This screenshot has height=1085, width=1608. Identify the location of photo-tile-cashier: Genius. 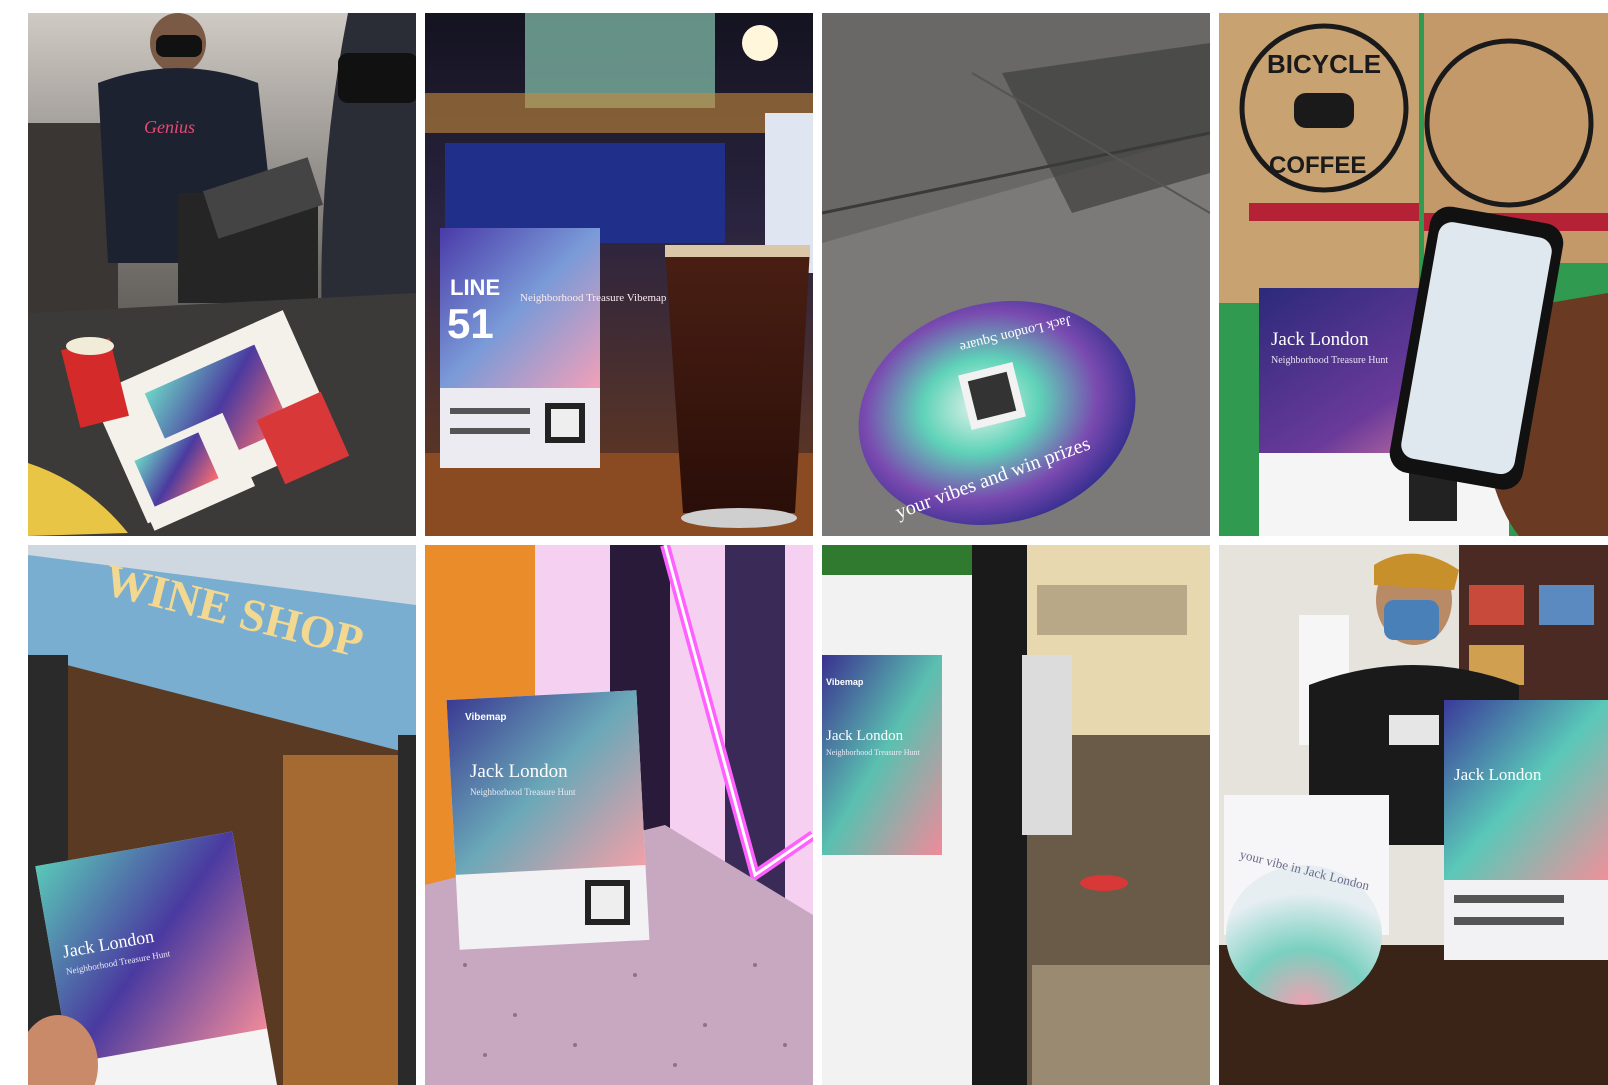
(222, 274).